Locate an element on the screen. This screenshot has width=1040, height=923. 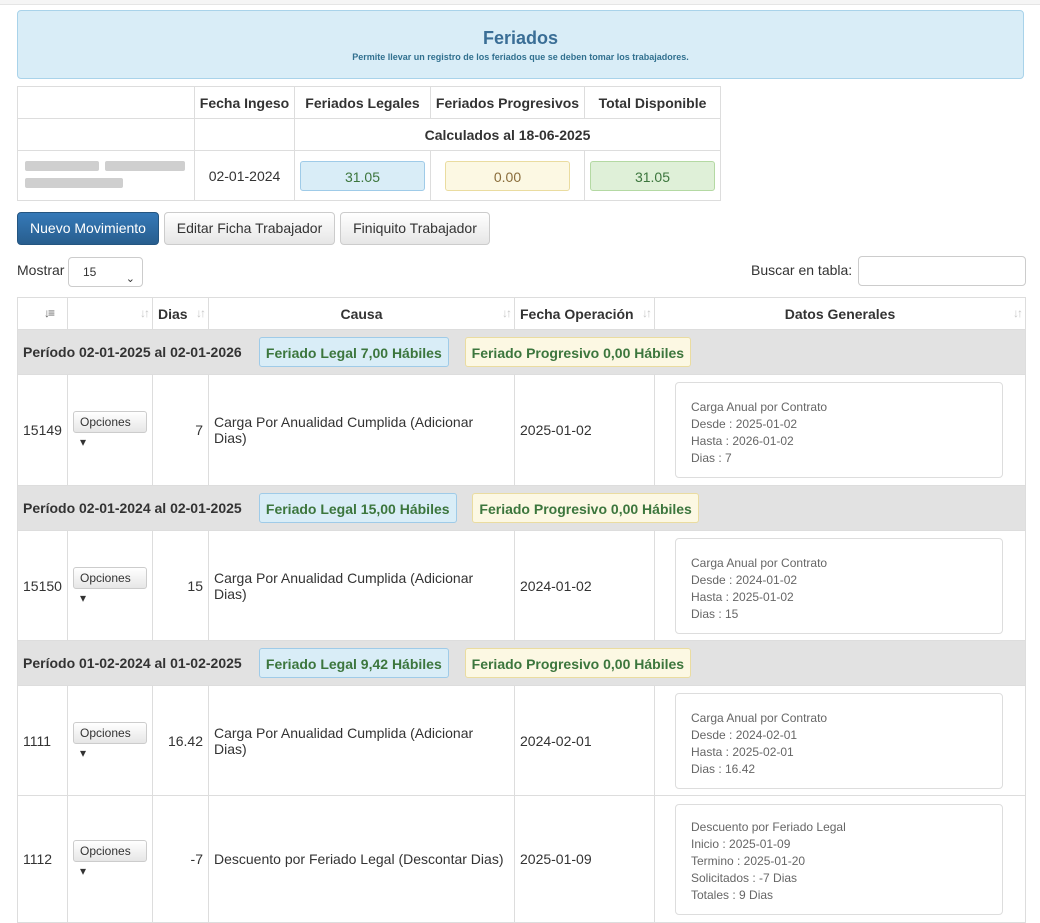
page-title: Feriados is located at coordinates (520, 38).